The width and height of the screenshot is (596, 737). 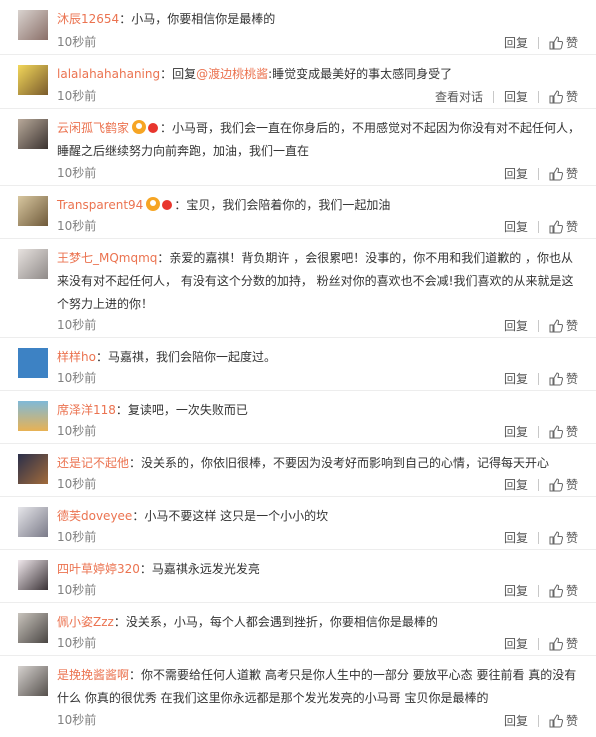 I want to click on comment-username: 佩小姿Zzz, so click(x=85, y=622).